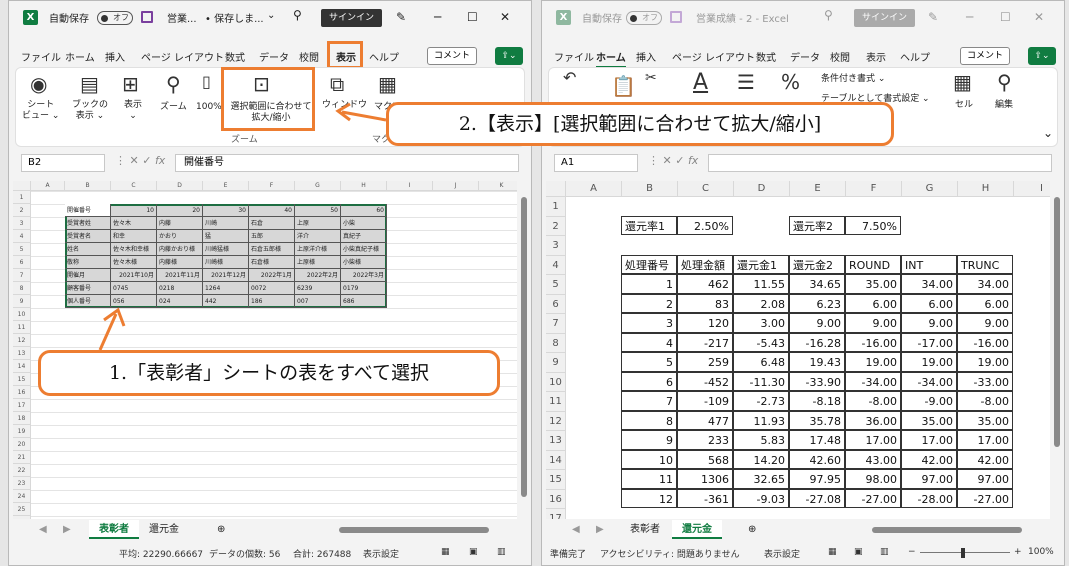  Describe the element at coordinates (929, 459) in the screenshot. I see `table-cell: 42.00` at that location.